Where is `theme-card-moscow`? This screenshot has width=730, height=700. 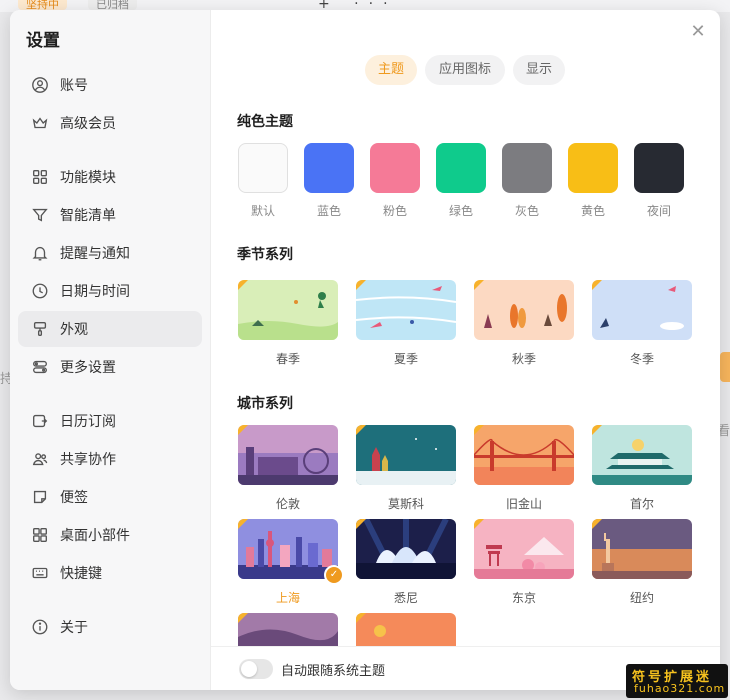
theme-card-moscow is located at coordinates (406, 455).